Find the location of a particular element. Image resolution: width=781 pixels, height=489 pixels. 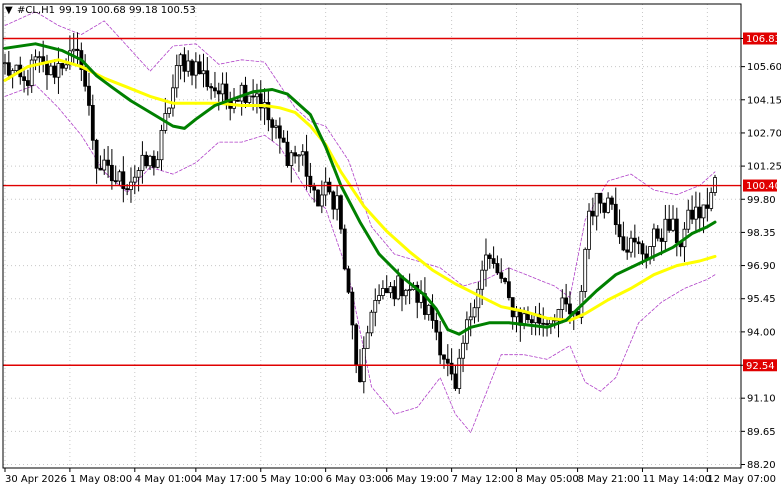

level-price-label: 92.54 is located at coordinates (760, 366).